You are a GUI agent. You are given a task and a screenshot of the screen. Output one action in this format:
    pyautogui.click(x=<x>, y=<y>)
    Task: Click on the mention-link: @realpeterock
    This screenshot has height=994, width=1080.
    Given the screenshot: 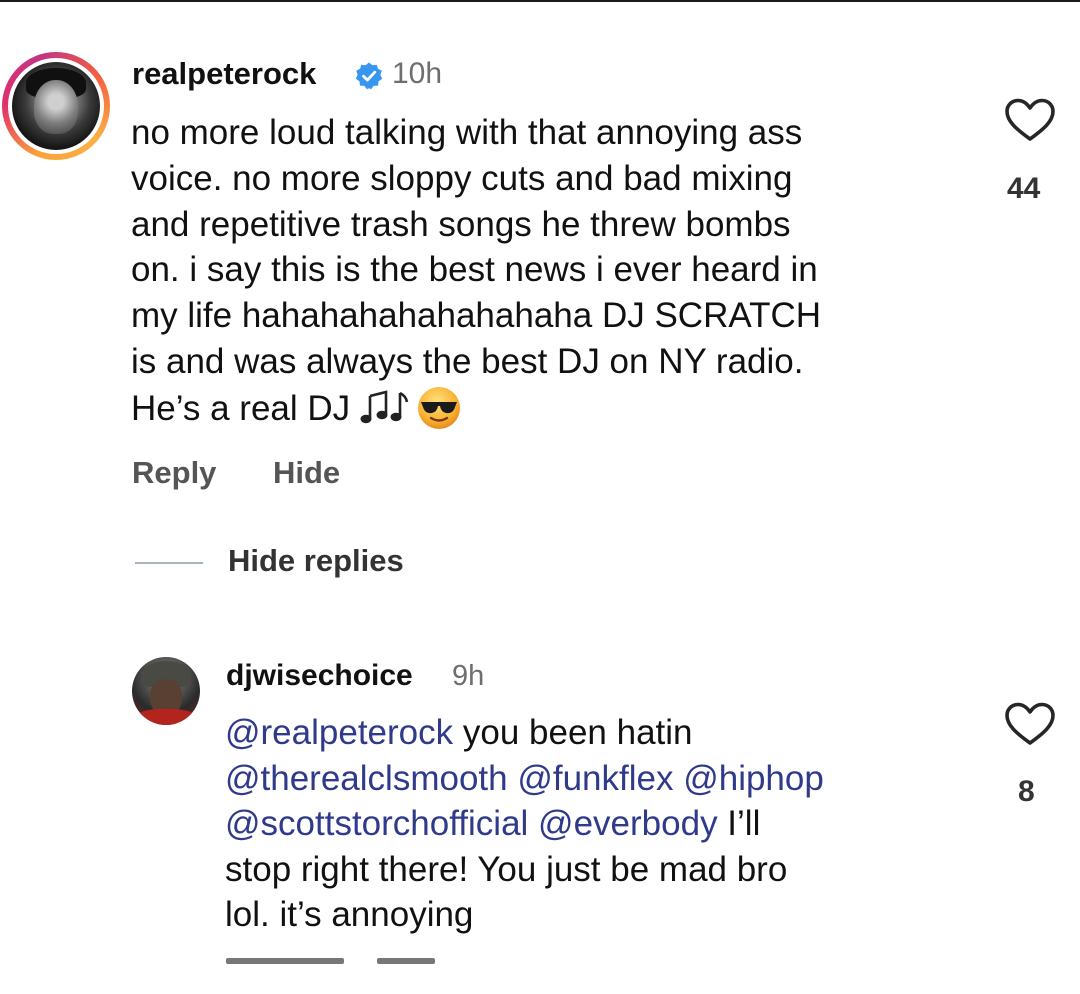 What is the action you would take?
    pyautogui.click(x=339, y=732)
    